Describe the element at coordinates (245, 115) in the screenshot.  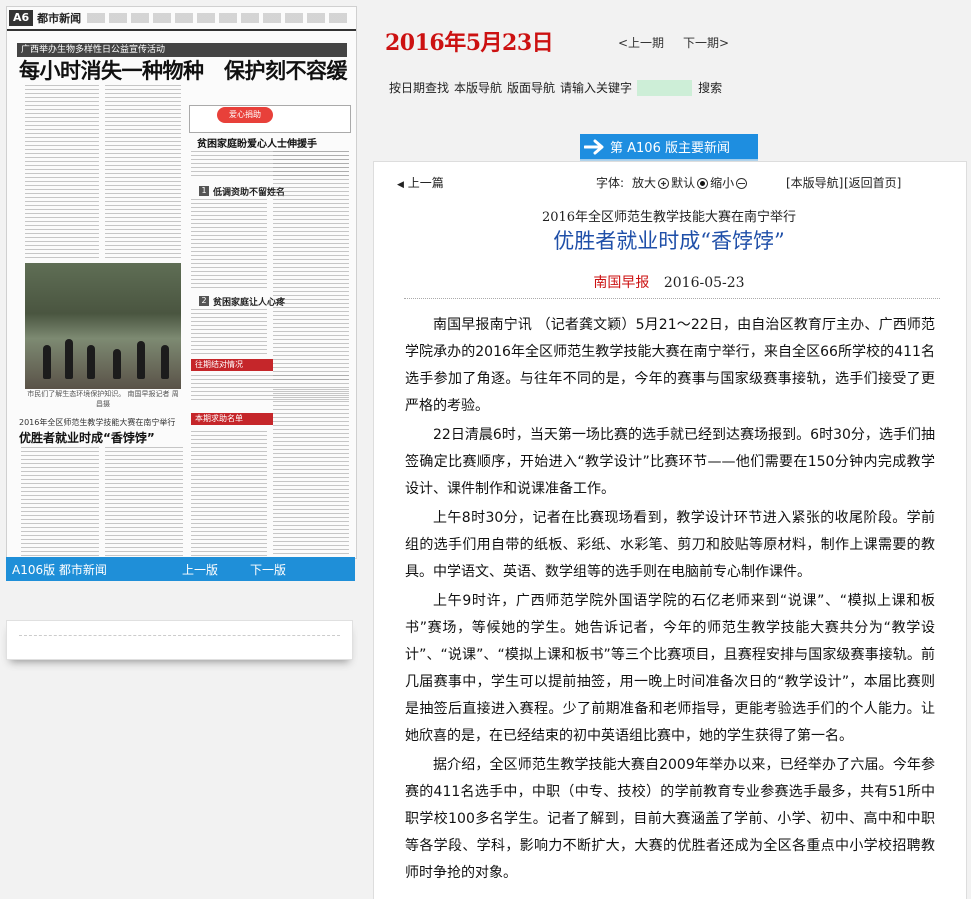
I see `charity-logo: 爱心捐助` at that location.